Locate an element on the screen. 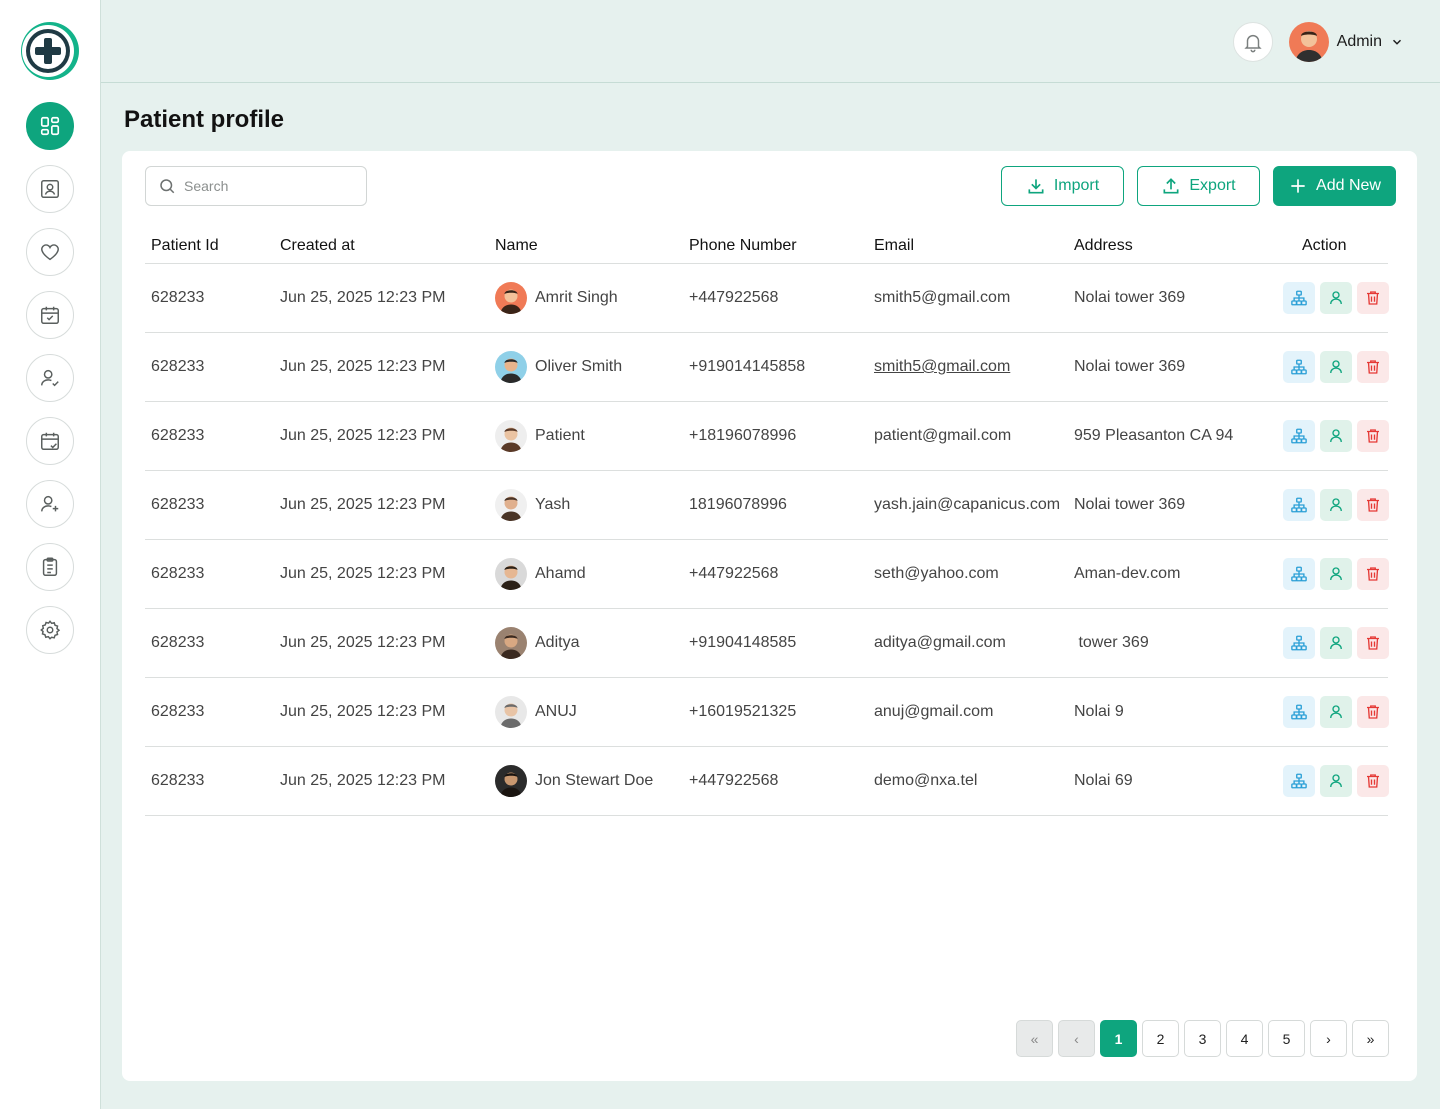  app-logo is located at coordinates (50, 51).